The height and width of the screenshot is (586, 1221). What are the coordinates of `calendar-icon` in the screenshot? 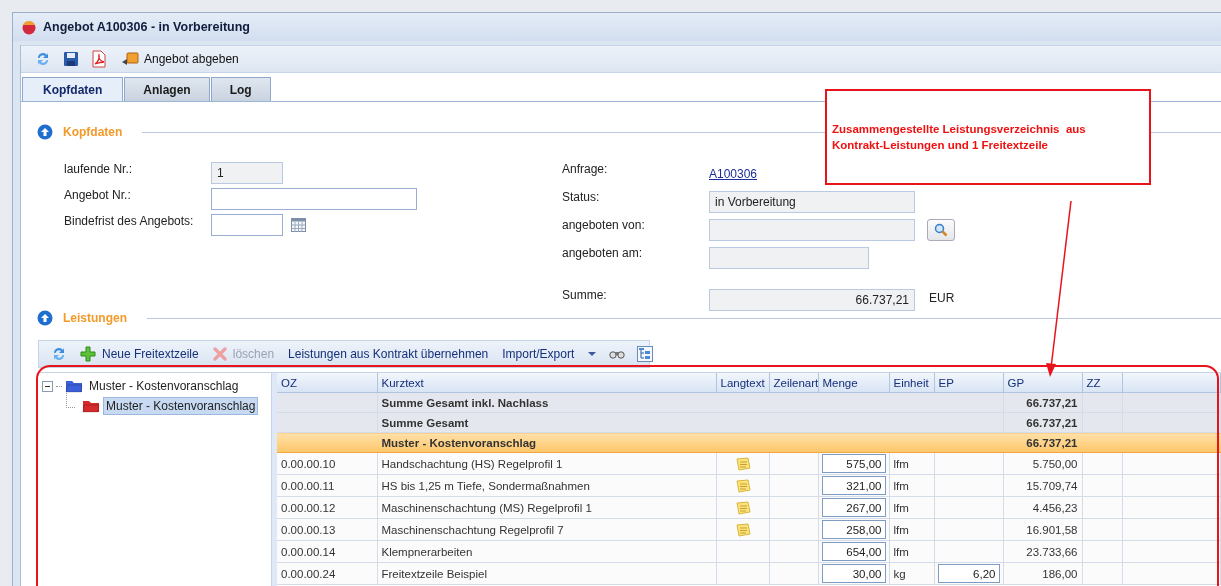 It's located at (298, 225).